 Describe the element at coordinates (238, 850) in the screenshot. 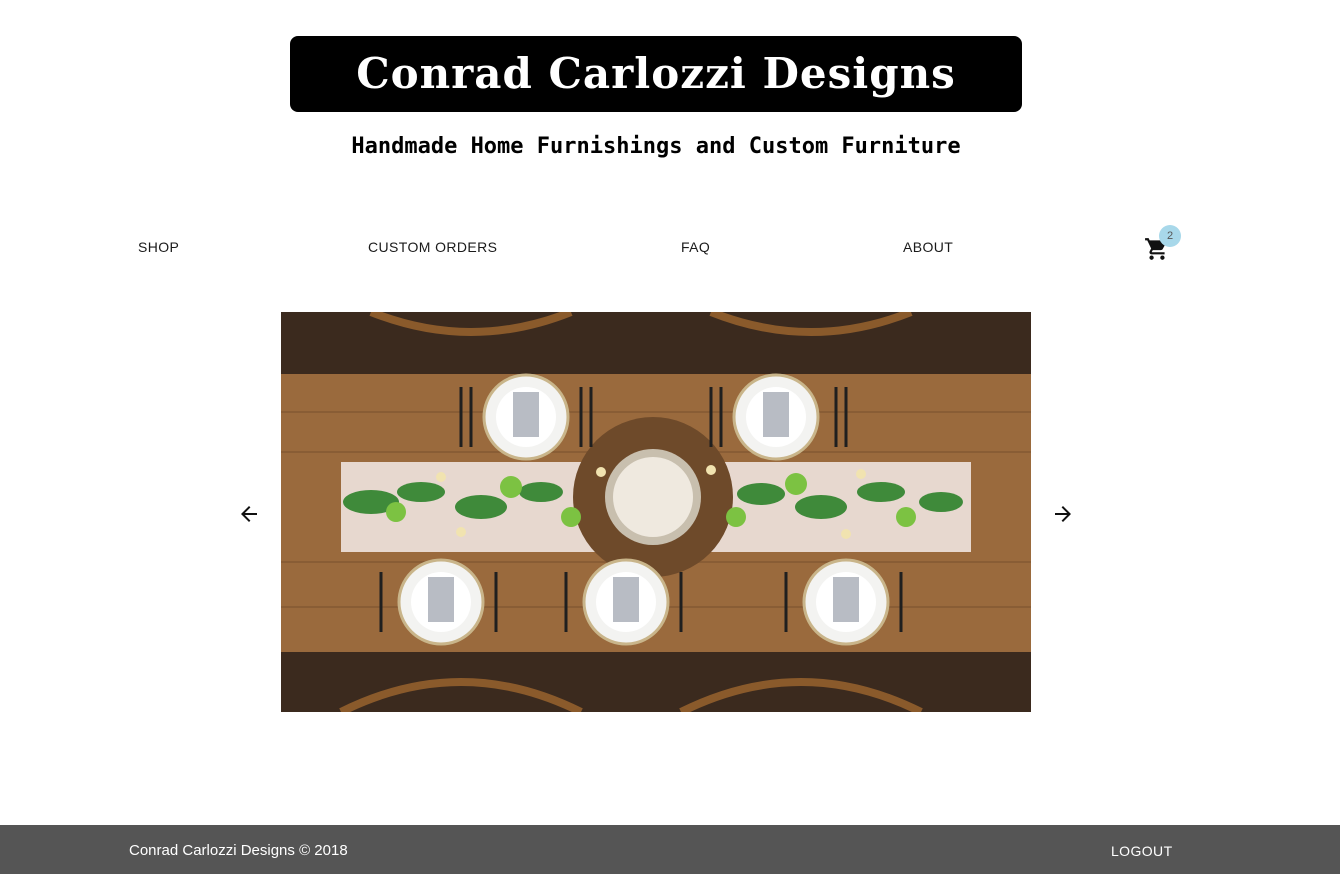

I see `footer-copyright: Conrad Carlozzi Designs © 2018` at that location.